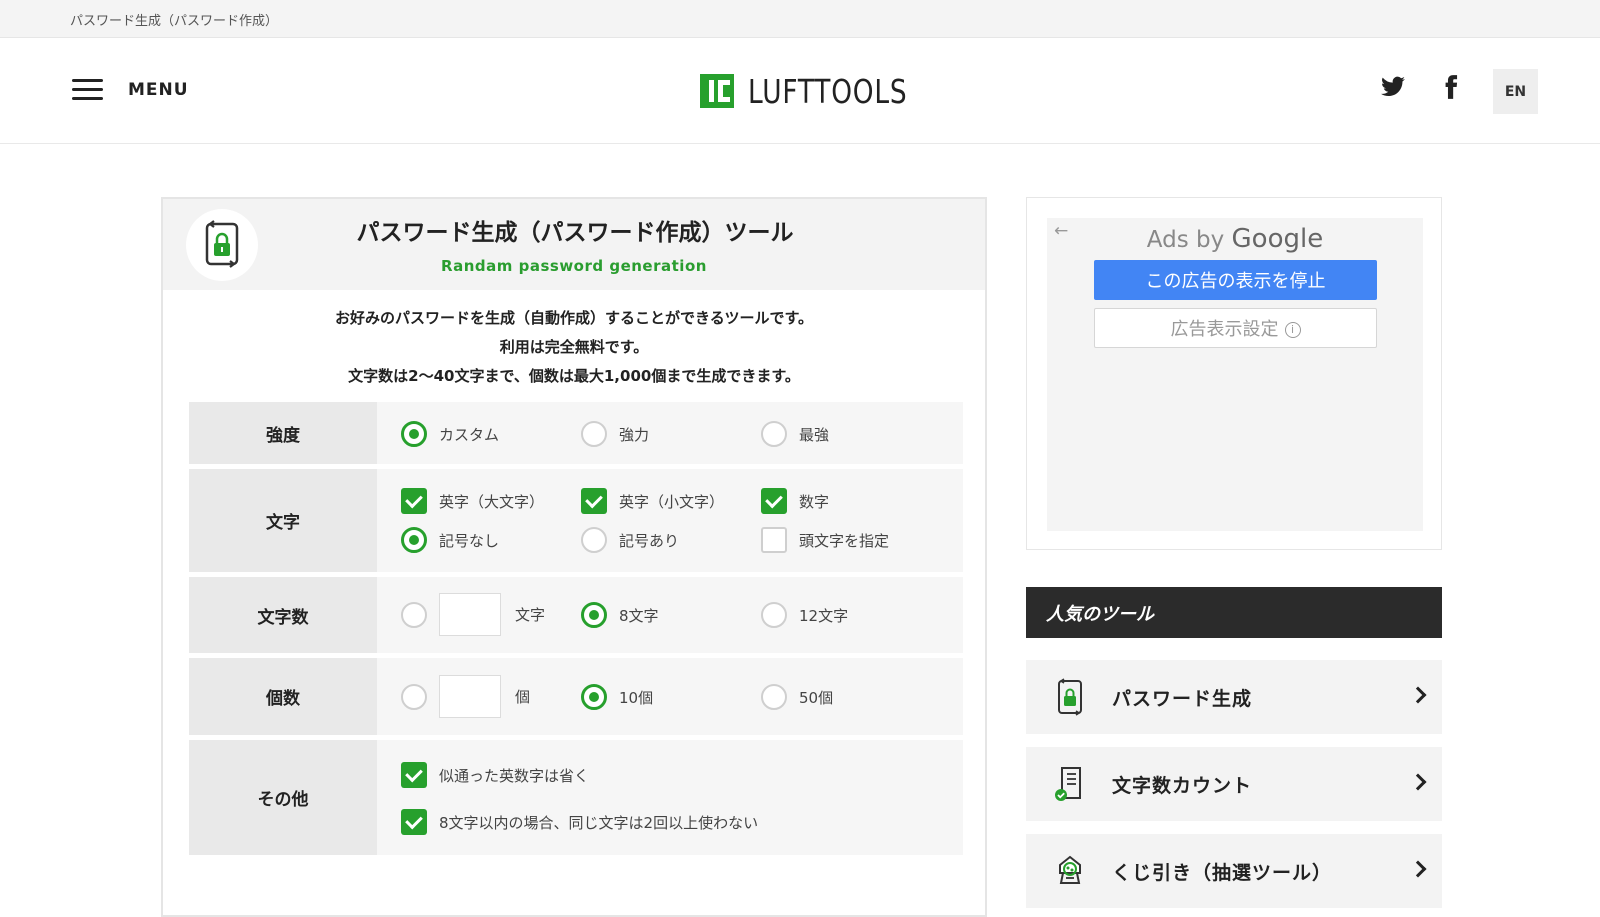  I want to click on other-label: その他, so click(283, 797).